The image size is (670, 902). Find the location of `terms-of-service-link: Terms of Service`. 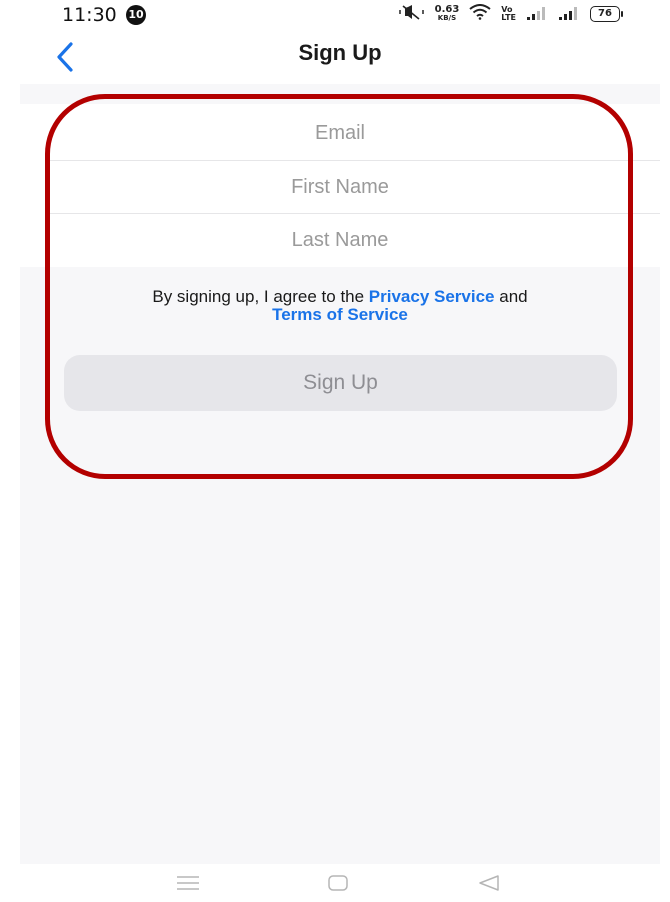

terms-of-service-link: Terms of Service is located at coordinates (340, 314).